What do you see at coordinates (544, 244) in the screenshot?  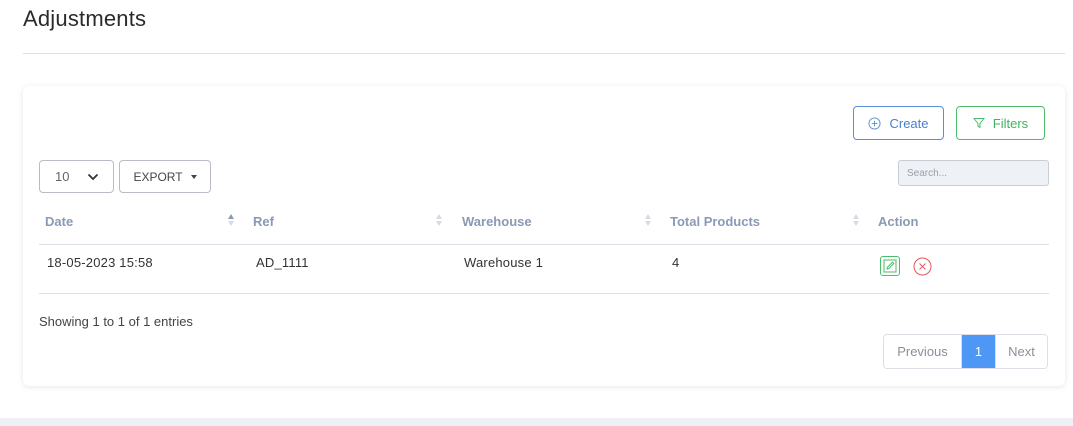 I see `header-divider` at bounding box center [544, 244].